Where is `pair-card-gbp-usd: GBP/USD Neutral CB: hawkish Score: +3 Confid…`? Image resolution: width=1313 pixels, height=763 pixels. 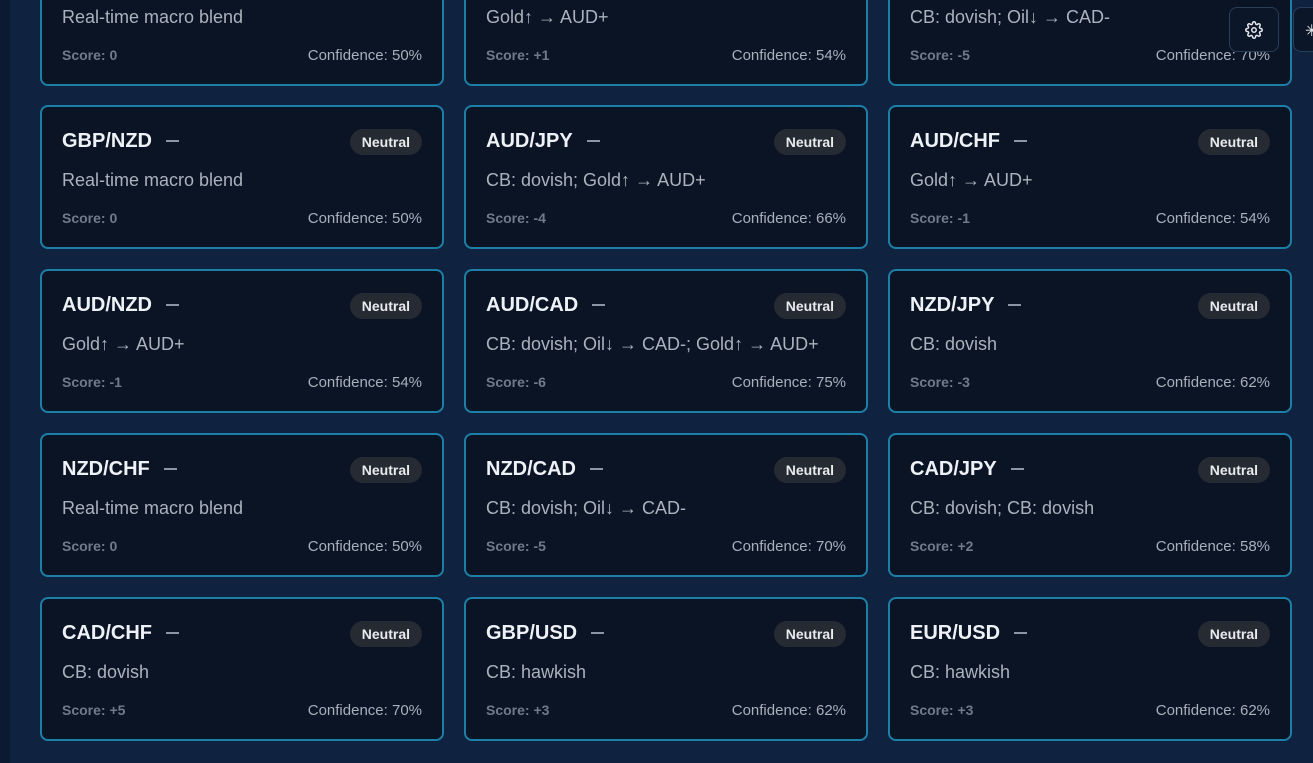
pair-card-gbp-usd: GBP/USD Neutral CB: hawkish Score: +3 Confid… is located at coordinates (666, 669).